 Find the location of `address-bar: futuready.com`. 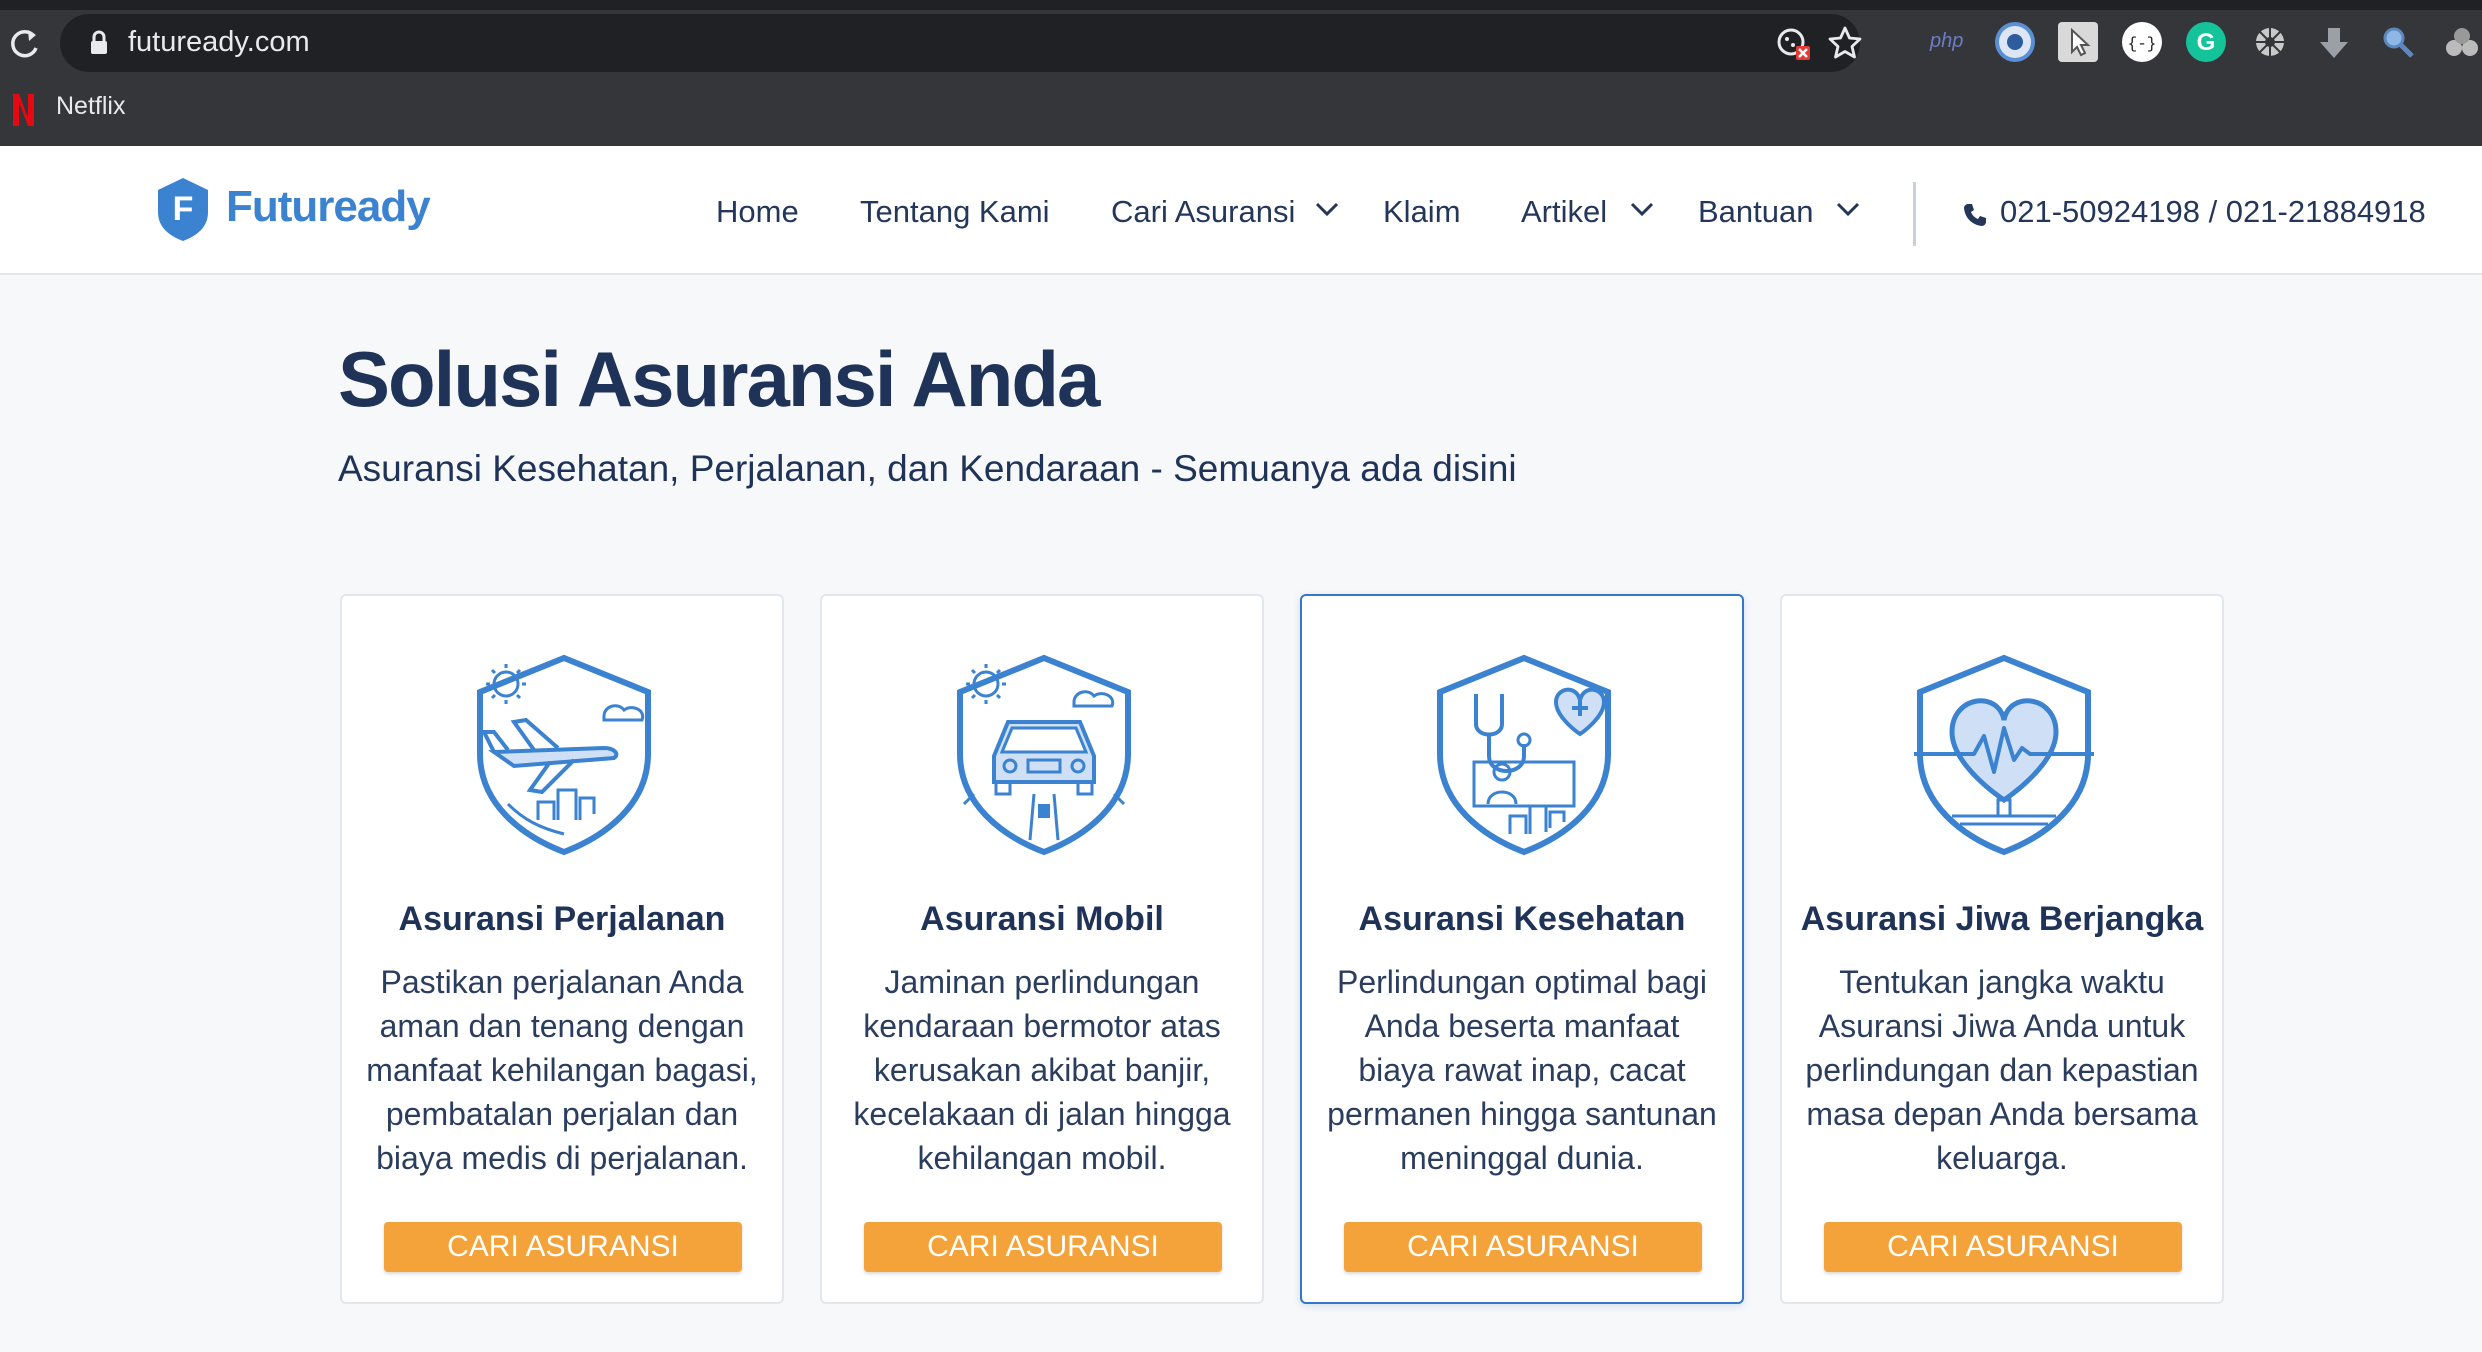

address-bar: futuready.com is located at coordinates (961, 43).